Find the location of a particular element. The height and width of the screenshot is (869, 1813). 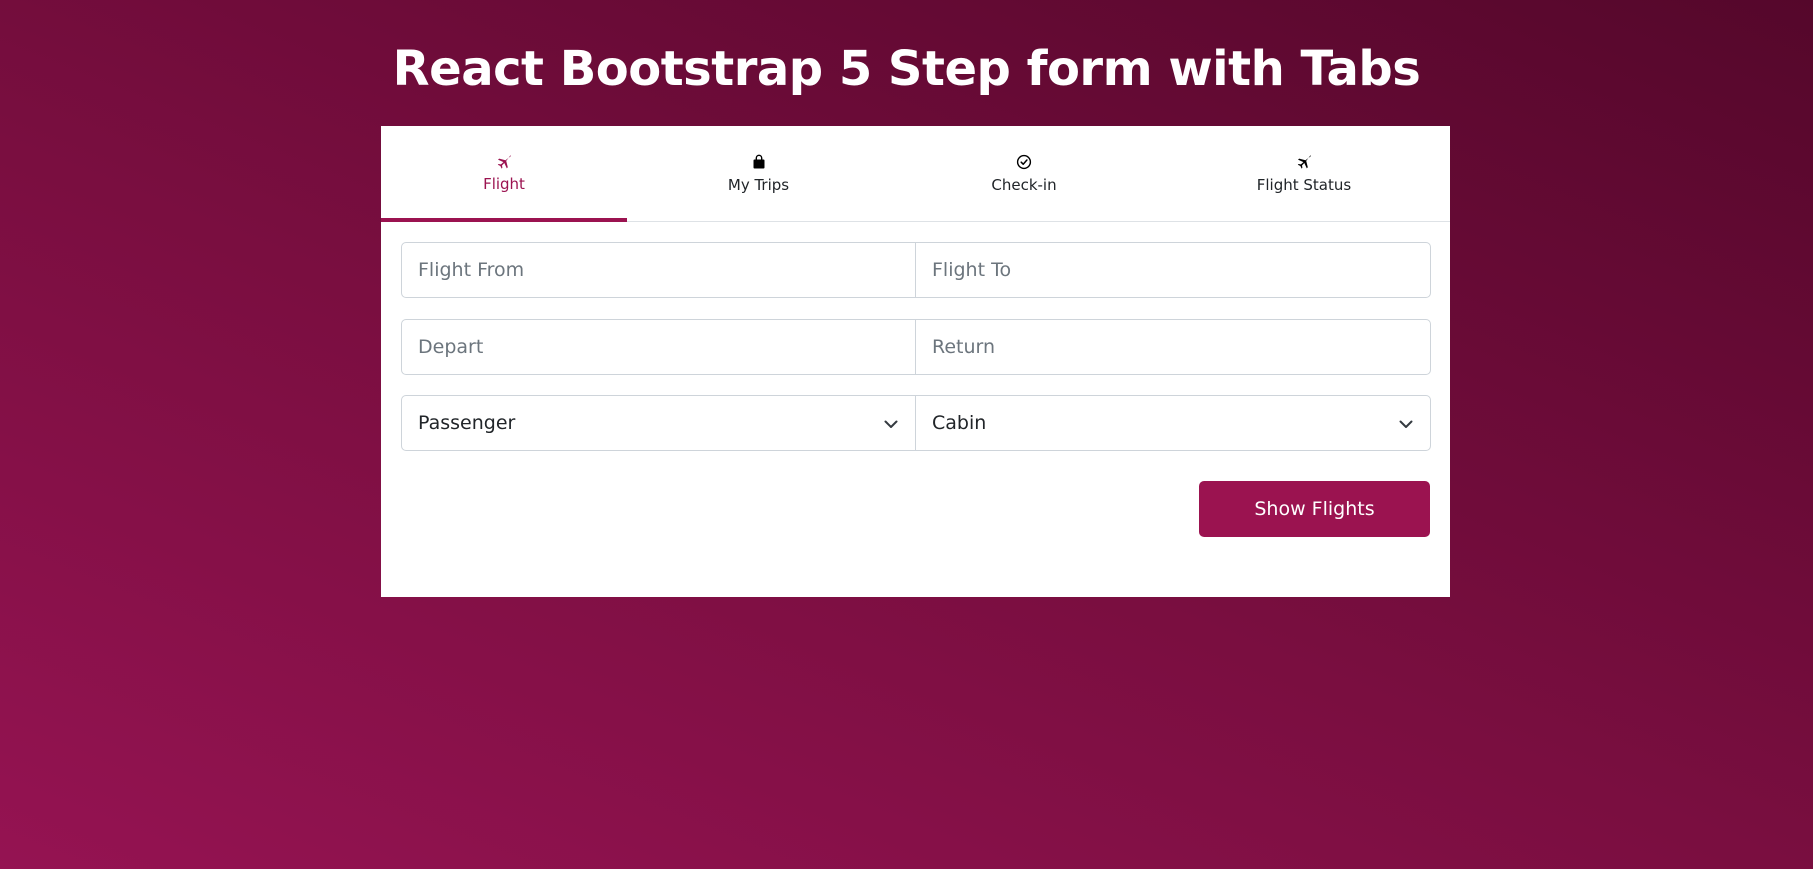

passenger-select-value: Passenger is located at coordinates (467, 423).